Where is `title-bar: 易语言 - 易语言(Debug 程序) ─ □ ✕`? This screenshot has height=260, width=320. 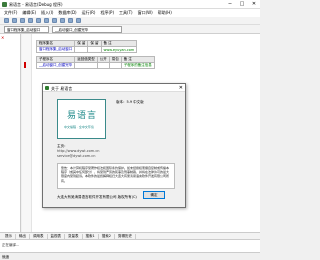 title-bar: 易语言 - 易语言(Debug 程序) ─ □ ✕ is located at coordinates (130, 4).